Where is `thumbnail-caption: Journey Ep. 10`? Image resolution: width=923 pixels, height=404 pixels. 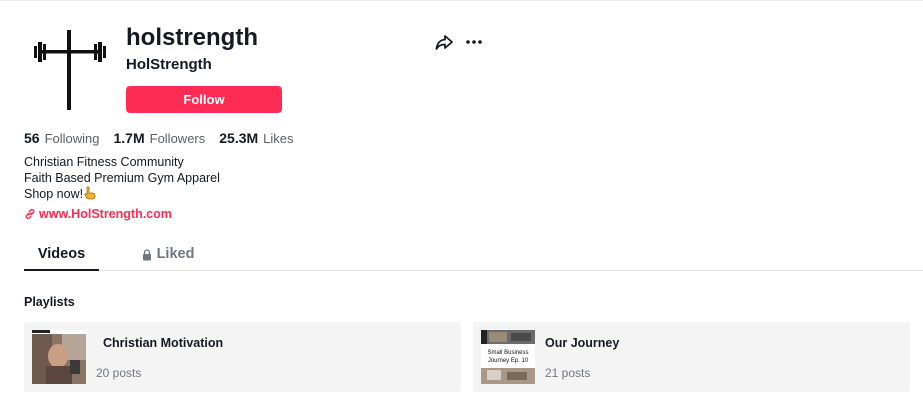 thumbnail-caption: Journey Ep. 10 is located at coordinates (508, 361).